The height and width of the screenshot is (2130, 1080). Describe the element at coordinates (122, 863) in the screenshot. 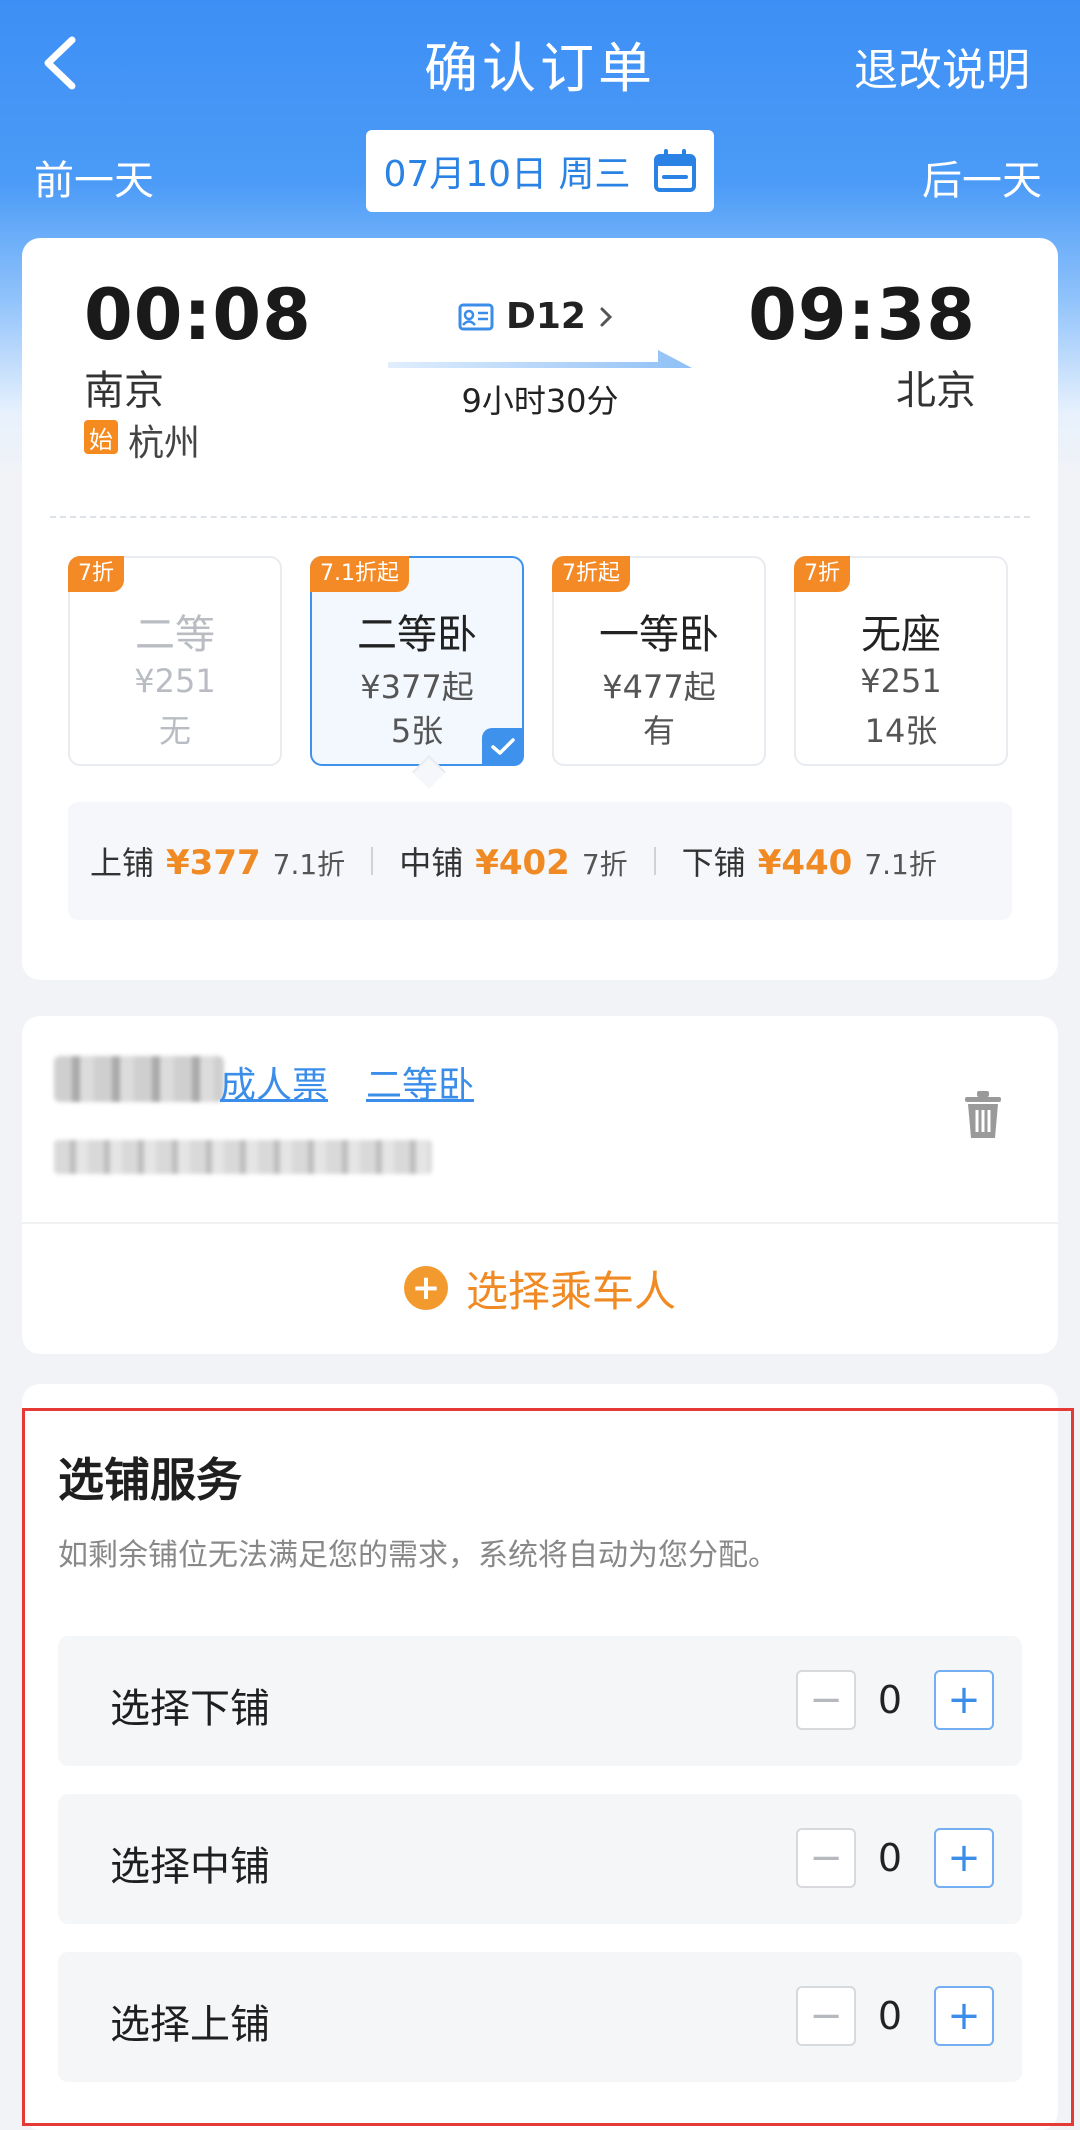

I see `berth-label: 上铺` at that location.